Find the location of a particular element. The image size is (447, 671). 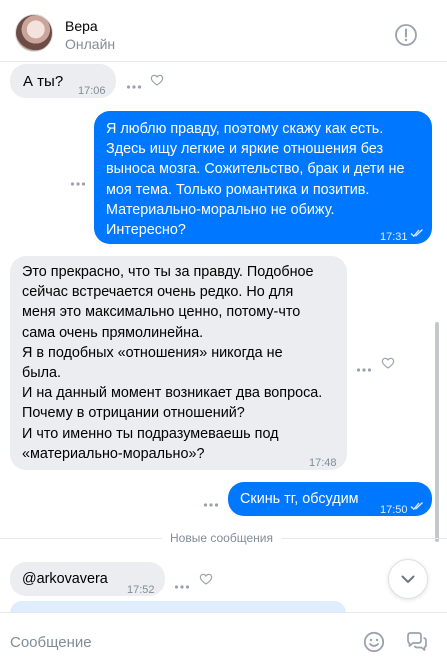

message-incoming: А ты? 17:06 is located at coordinates (63, 81).